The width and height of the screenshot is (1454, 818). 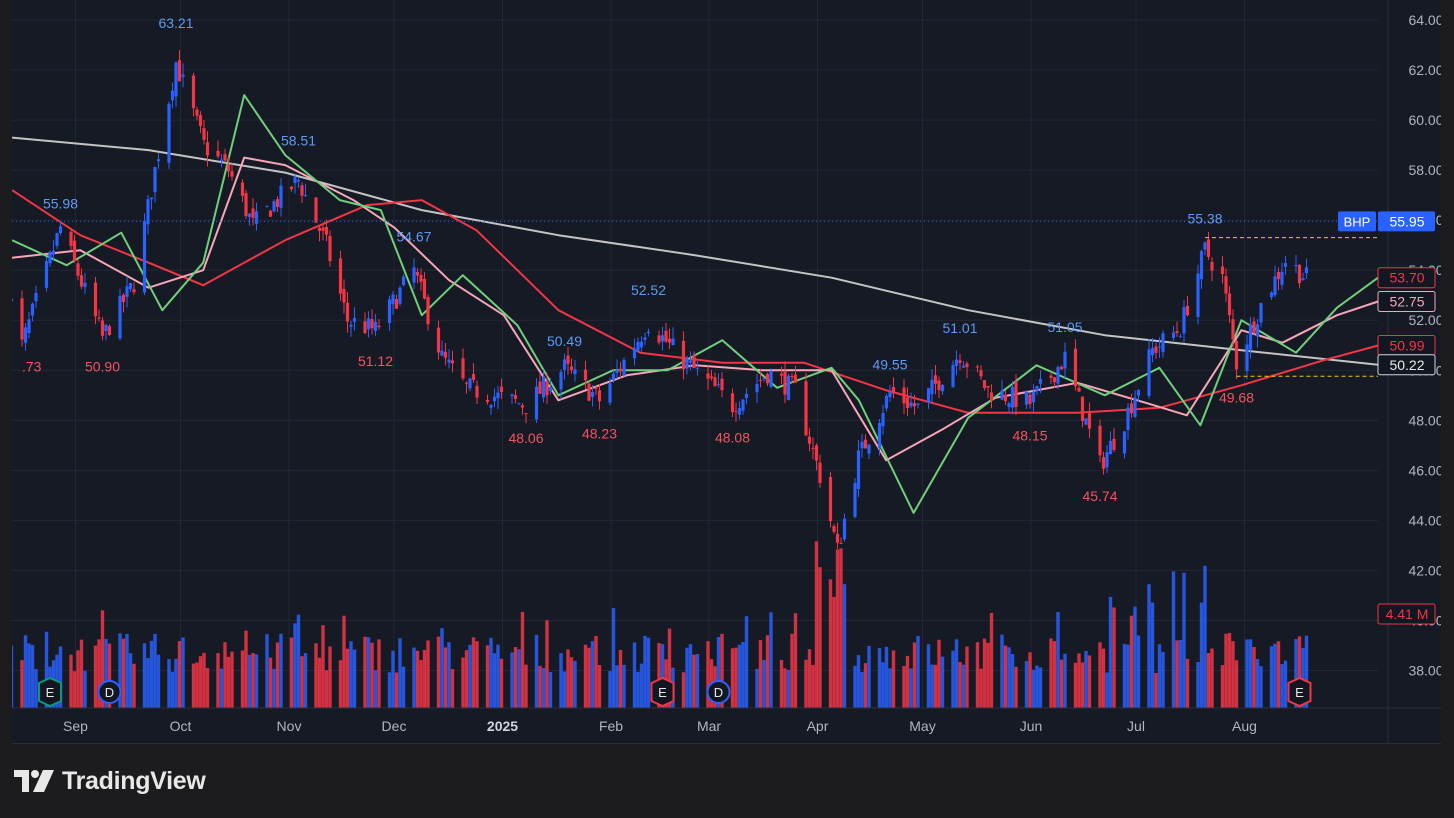 I want to click on event-badge-letter: E, so click(x=662, y=692).